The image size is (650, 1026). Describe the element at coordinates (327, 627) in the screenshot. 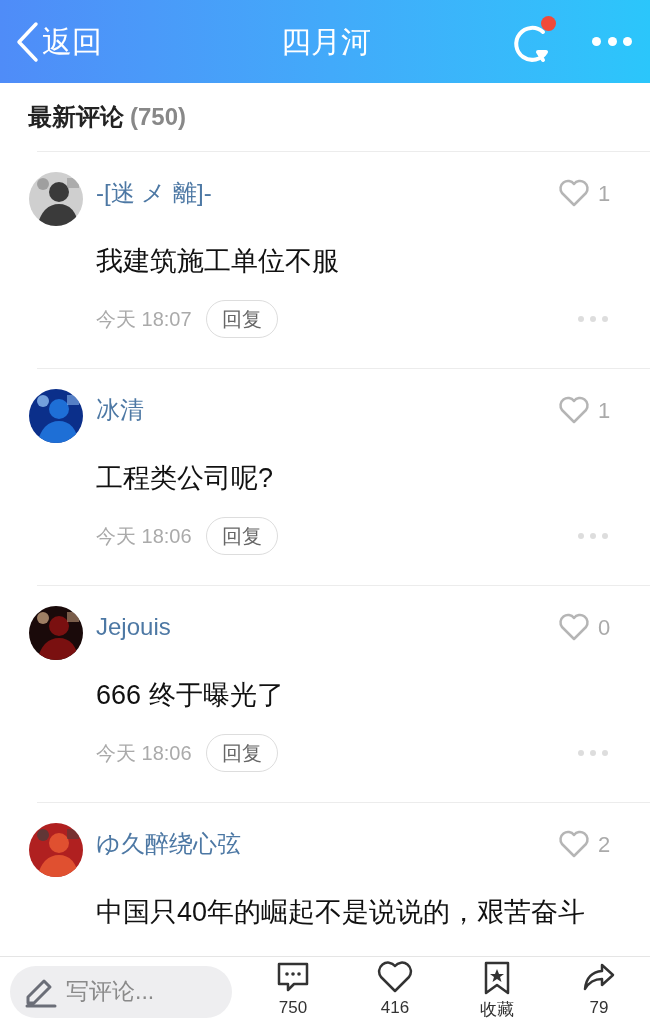

I see `user-name: Jejouis` at that location.